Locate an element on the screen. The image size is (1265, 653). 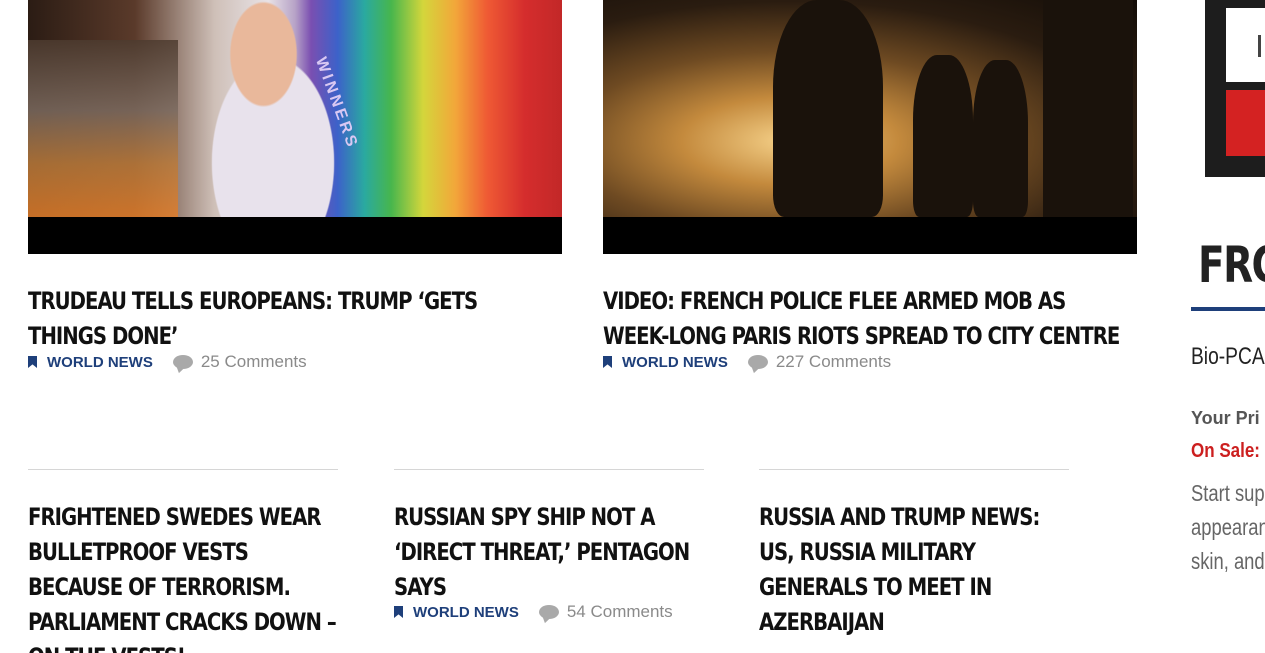
article-meta: WORLD NEWS 54 Comments is located at coordinates (549, 612).